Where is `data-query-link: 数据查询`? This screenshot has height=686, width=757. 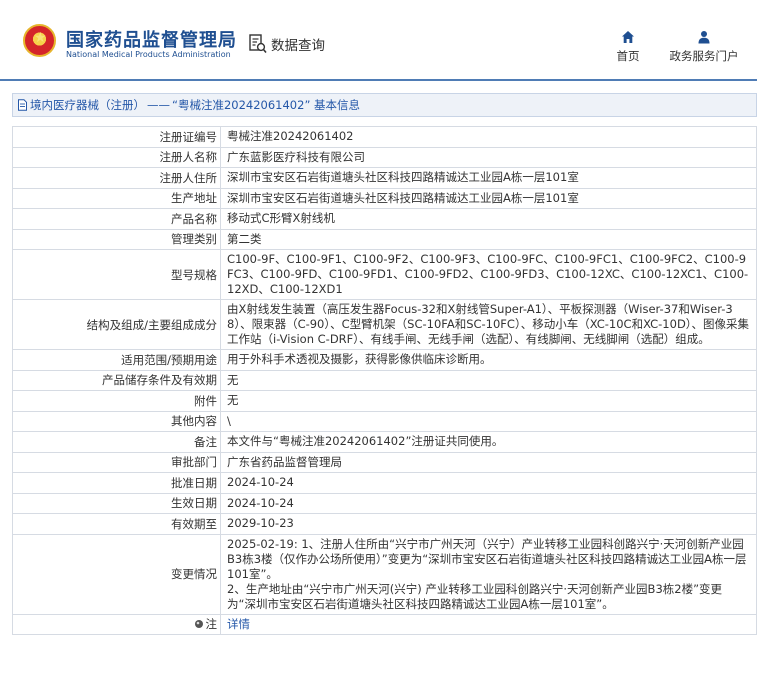
data-query-link: 数据查询 is located at coordinates (287, 44).